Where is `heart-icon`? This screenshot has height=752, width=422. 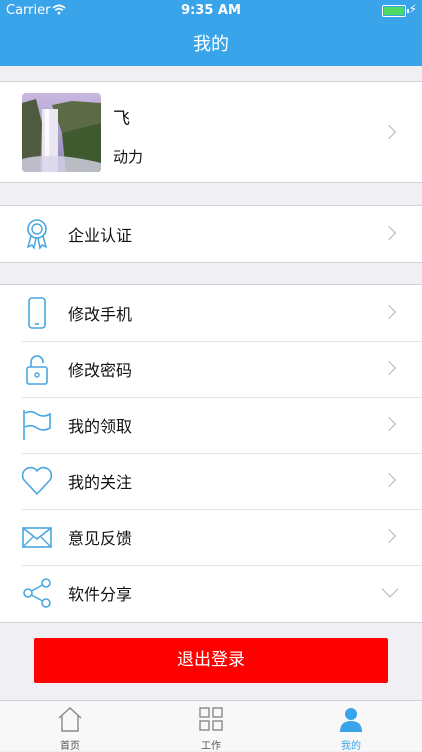
heart-icon is located at coordinates (37, 480).